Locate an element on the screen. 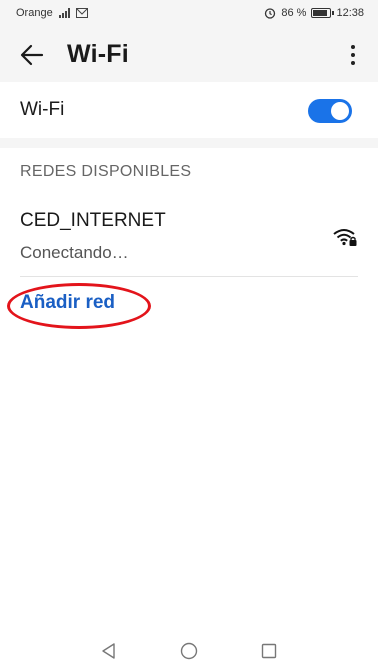 The width and height of the screenshot is (378, 672). nav-recent-icon is located at coordinates (269, 651).